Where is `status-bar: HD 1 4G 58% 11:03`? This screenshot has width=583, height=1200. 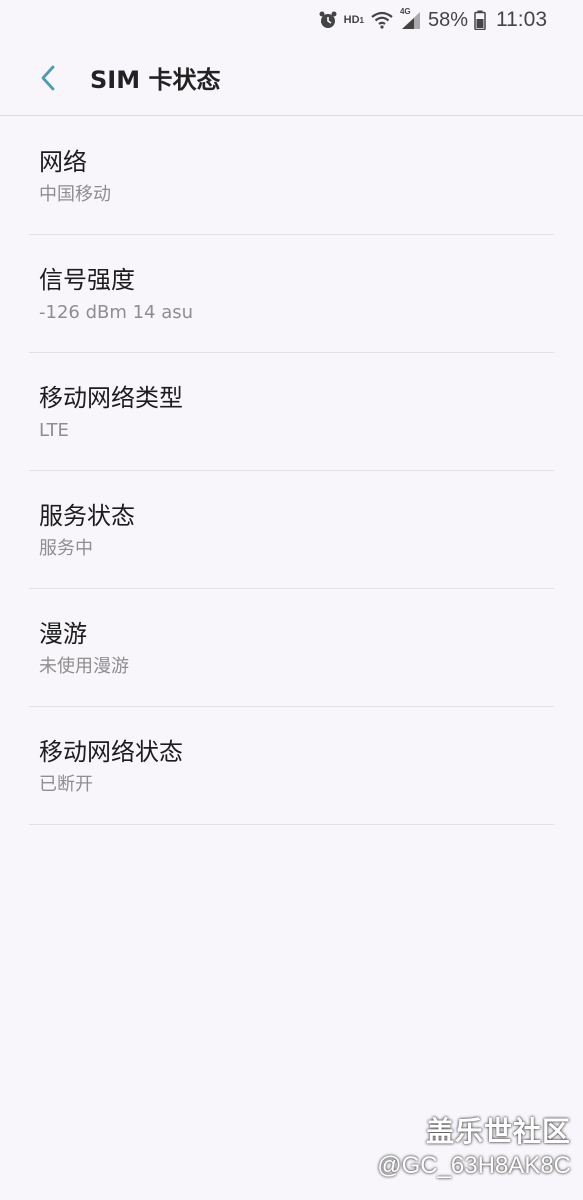
status-bar: HD 1 4G 58% 11:03 is located at coordinates (291, 20).